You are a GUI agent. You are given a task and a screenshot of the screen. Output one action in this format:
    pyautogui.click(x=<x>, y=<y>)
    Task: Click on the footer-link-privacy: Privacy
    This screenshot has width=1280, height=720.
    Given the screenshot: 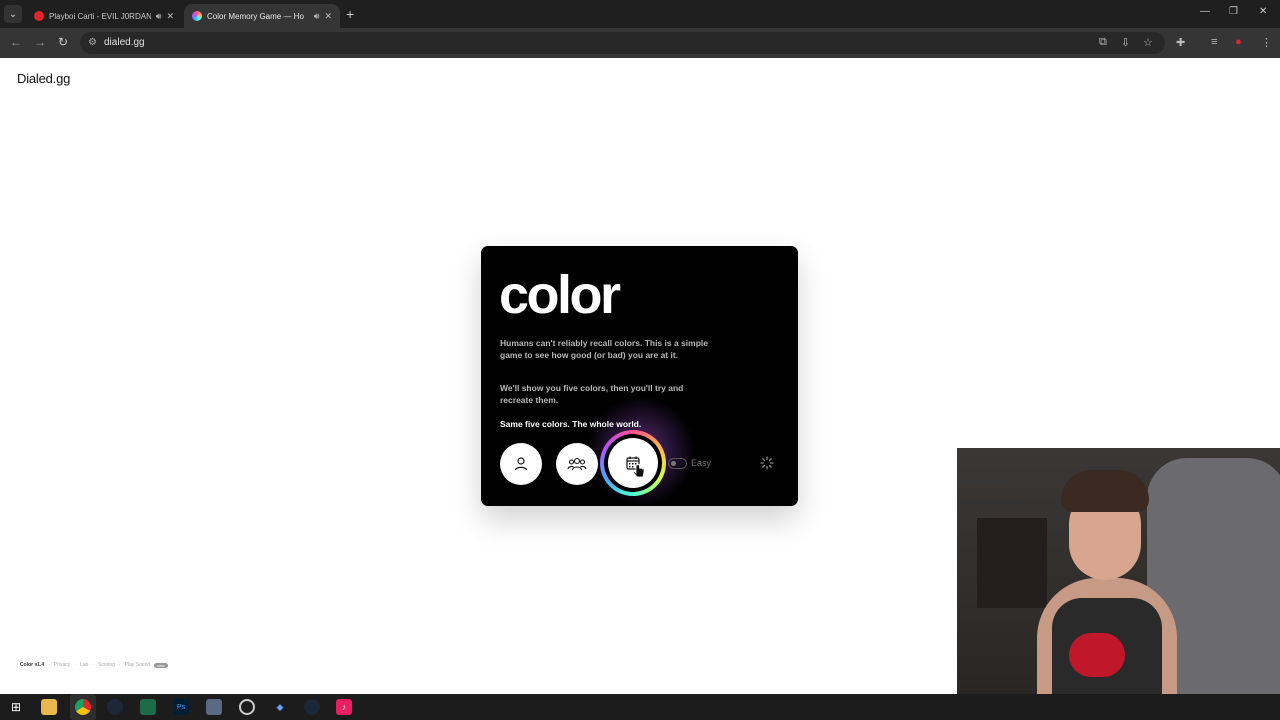 What is the action you would take?
    pyautogui.click(x=62, y=665)
    